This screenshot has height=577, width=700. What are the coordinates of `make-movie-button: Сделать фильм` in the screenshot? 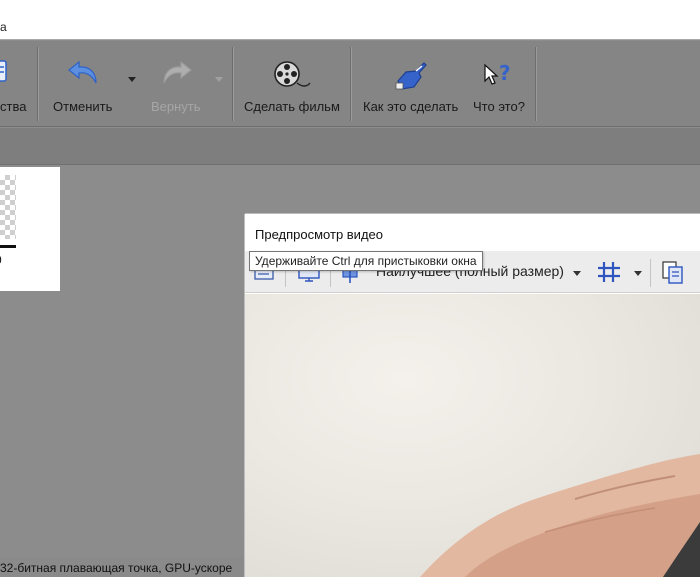 It's located at (293, 83).